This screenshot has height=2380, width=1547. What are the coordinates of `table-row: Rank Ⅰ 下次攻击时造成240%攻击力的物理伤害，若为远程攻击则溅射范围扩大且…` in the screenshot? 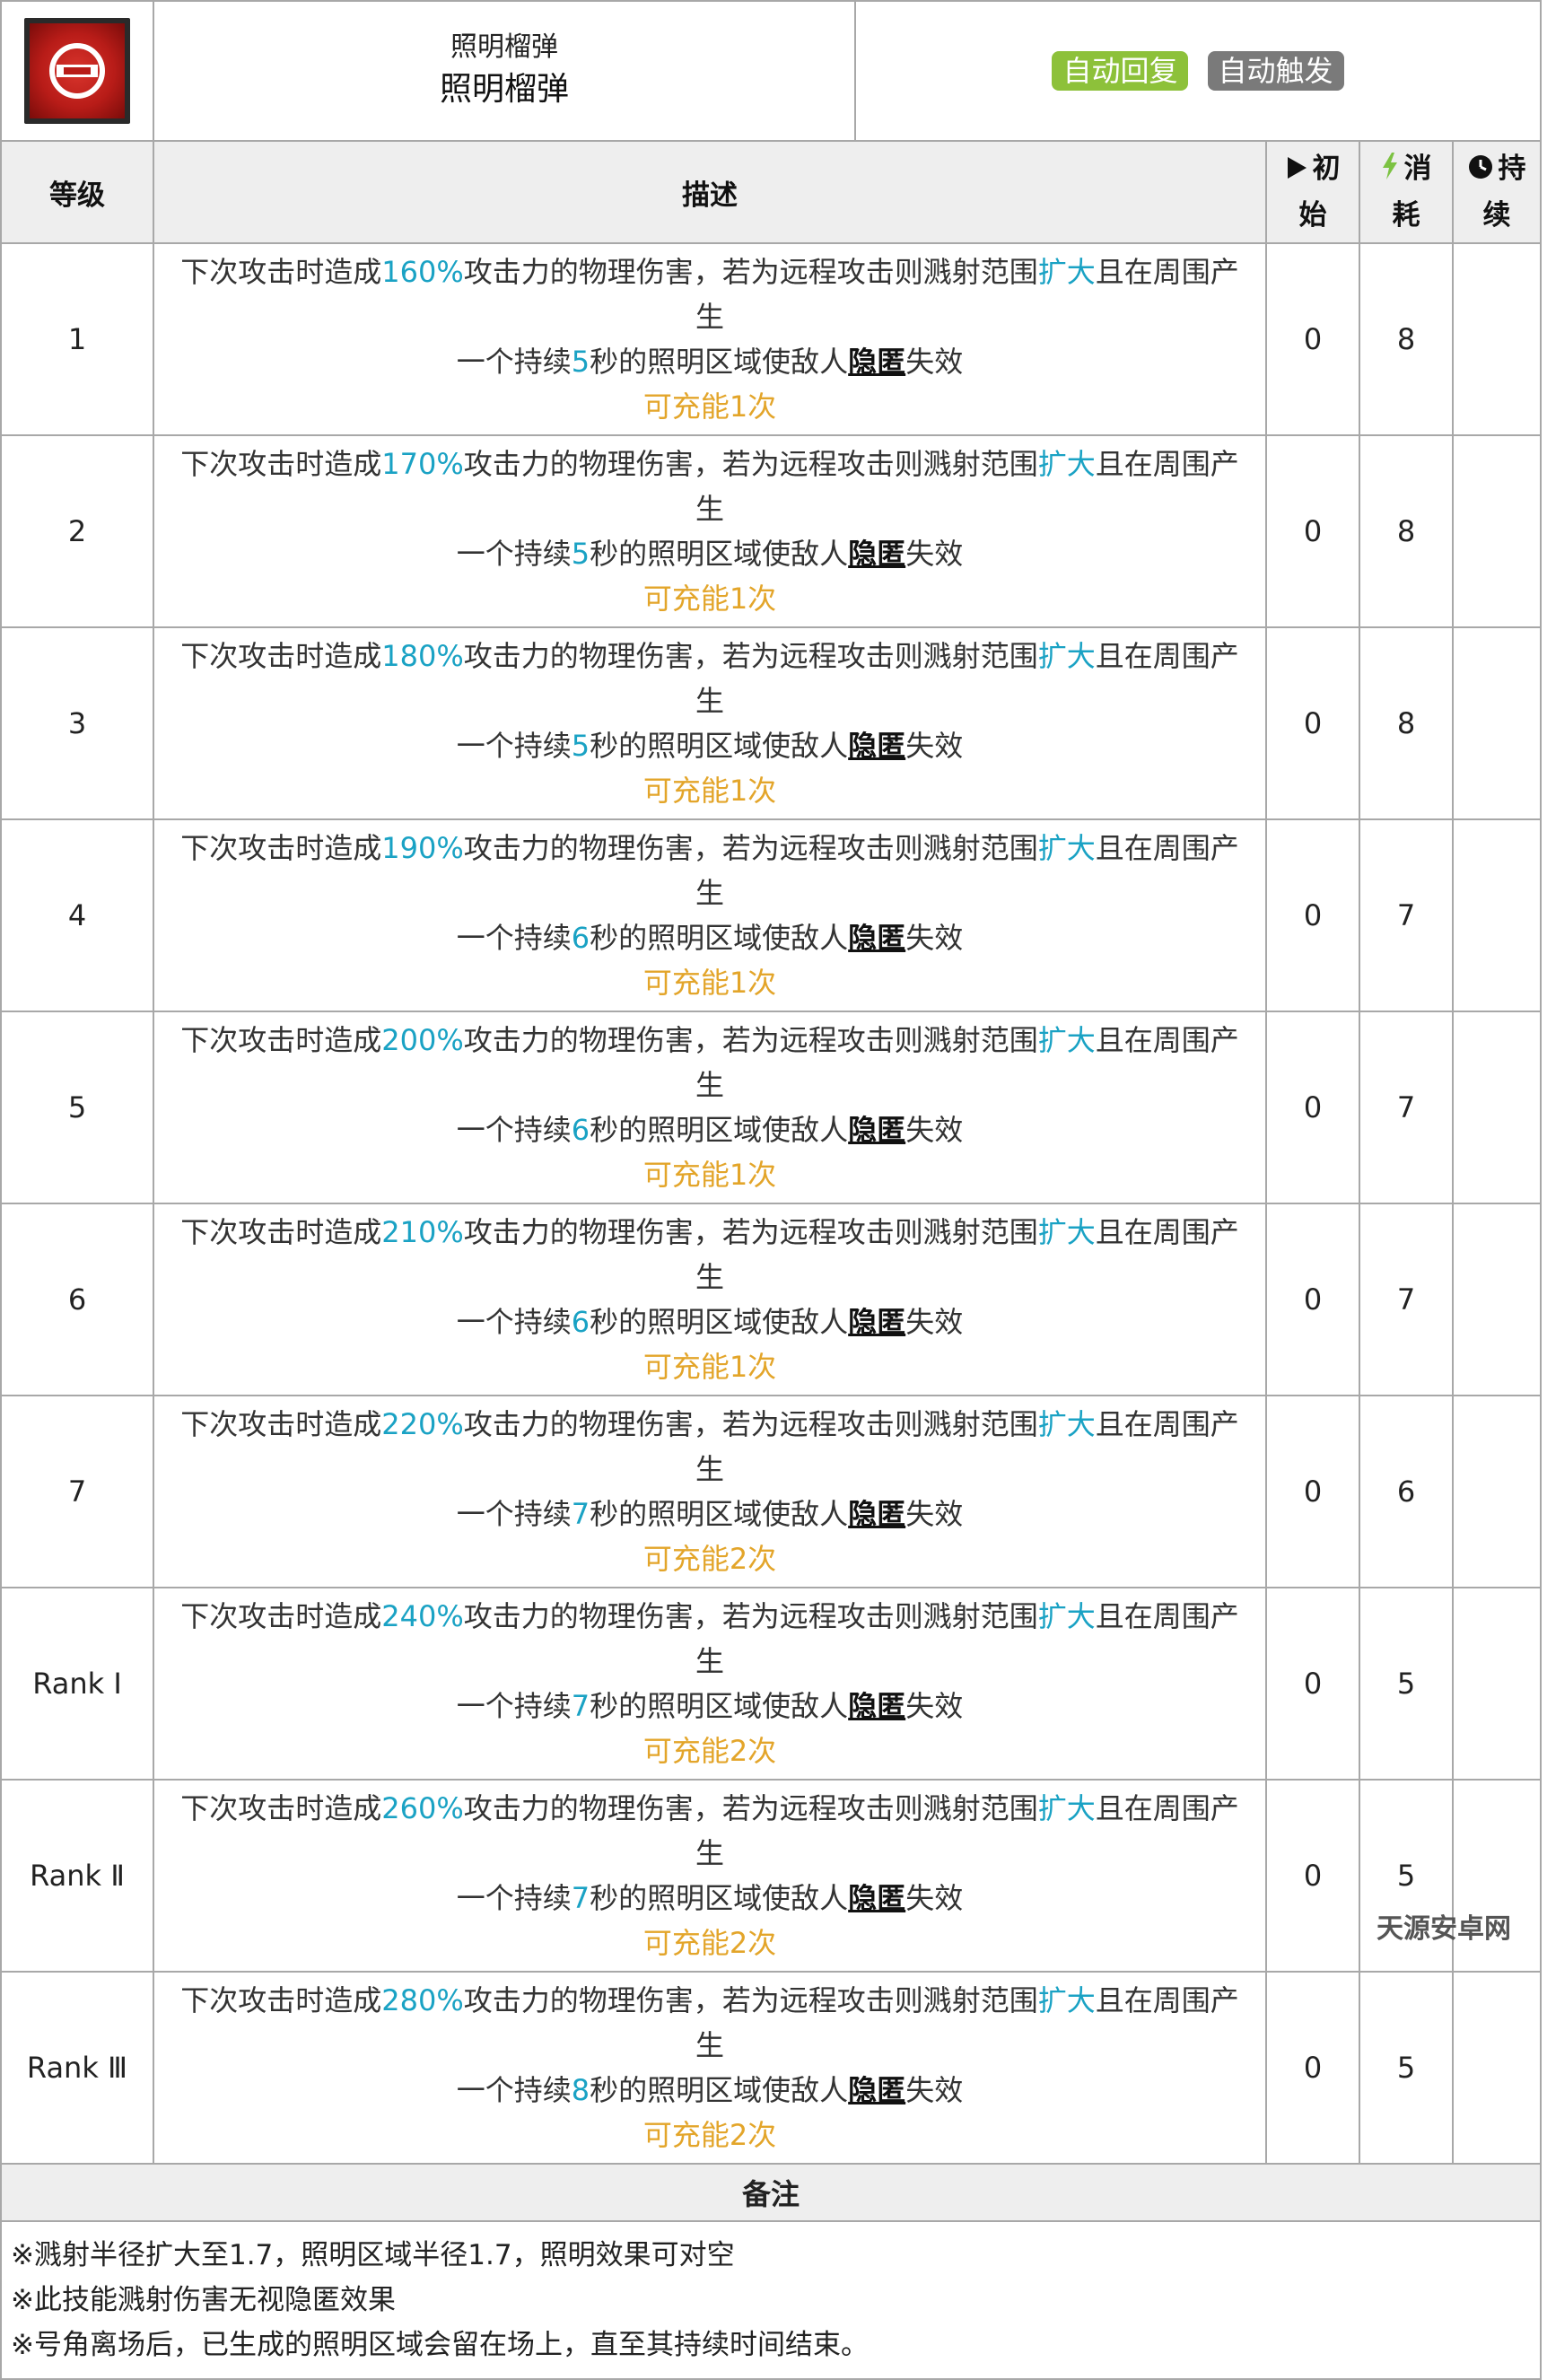 It's located at (771, 1684).